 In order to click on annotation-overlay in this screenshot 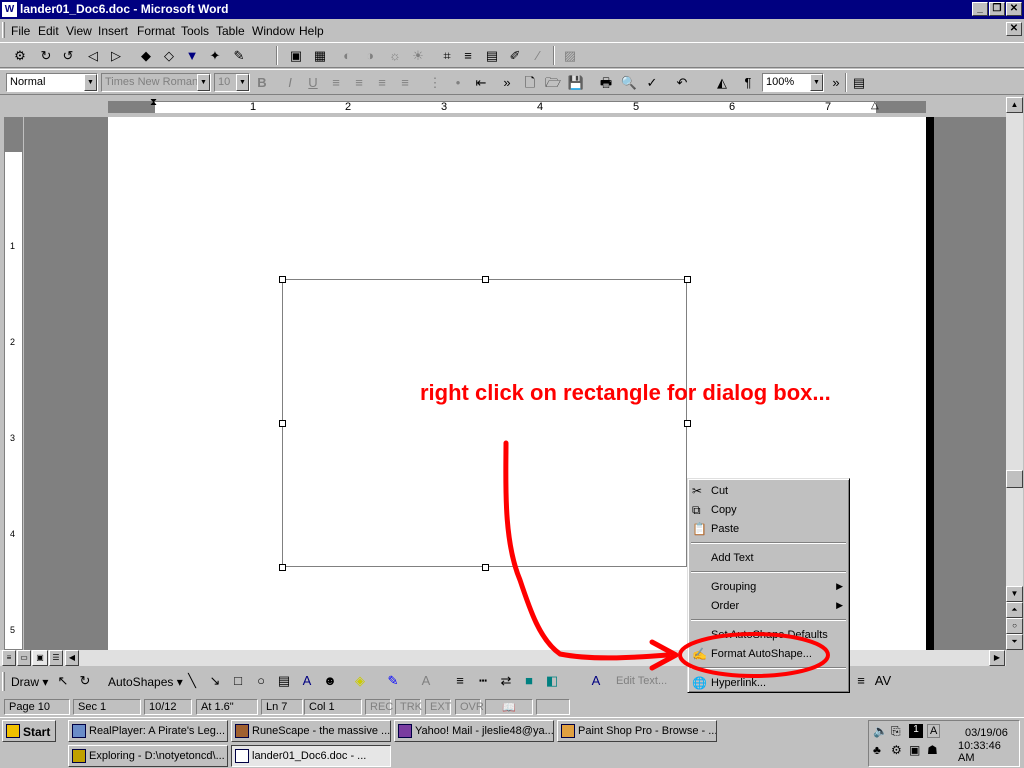, I will do `click(666, 559)`.